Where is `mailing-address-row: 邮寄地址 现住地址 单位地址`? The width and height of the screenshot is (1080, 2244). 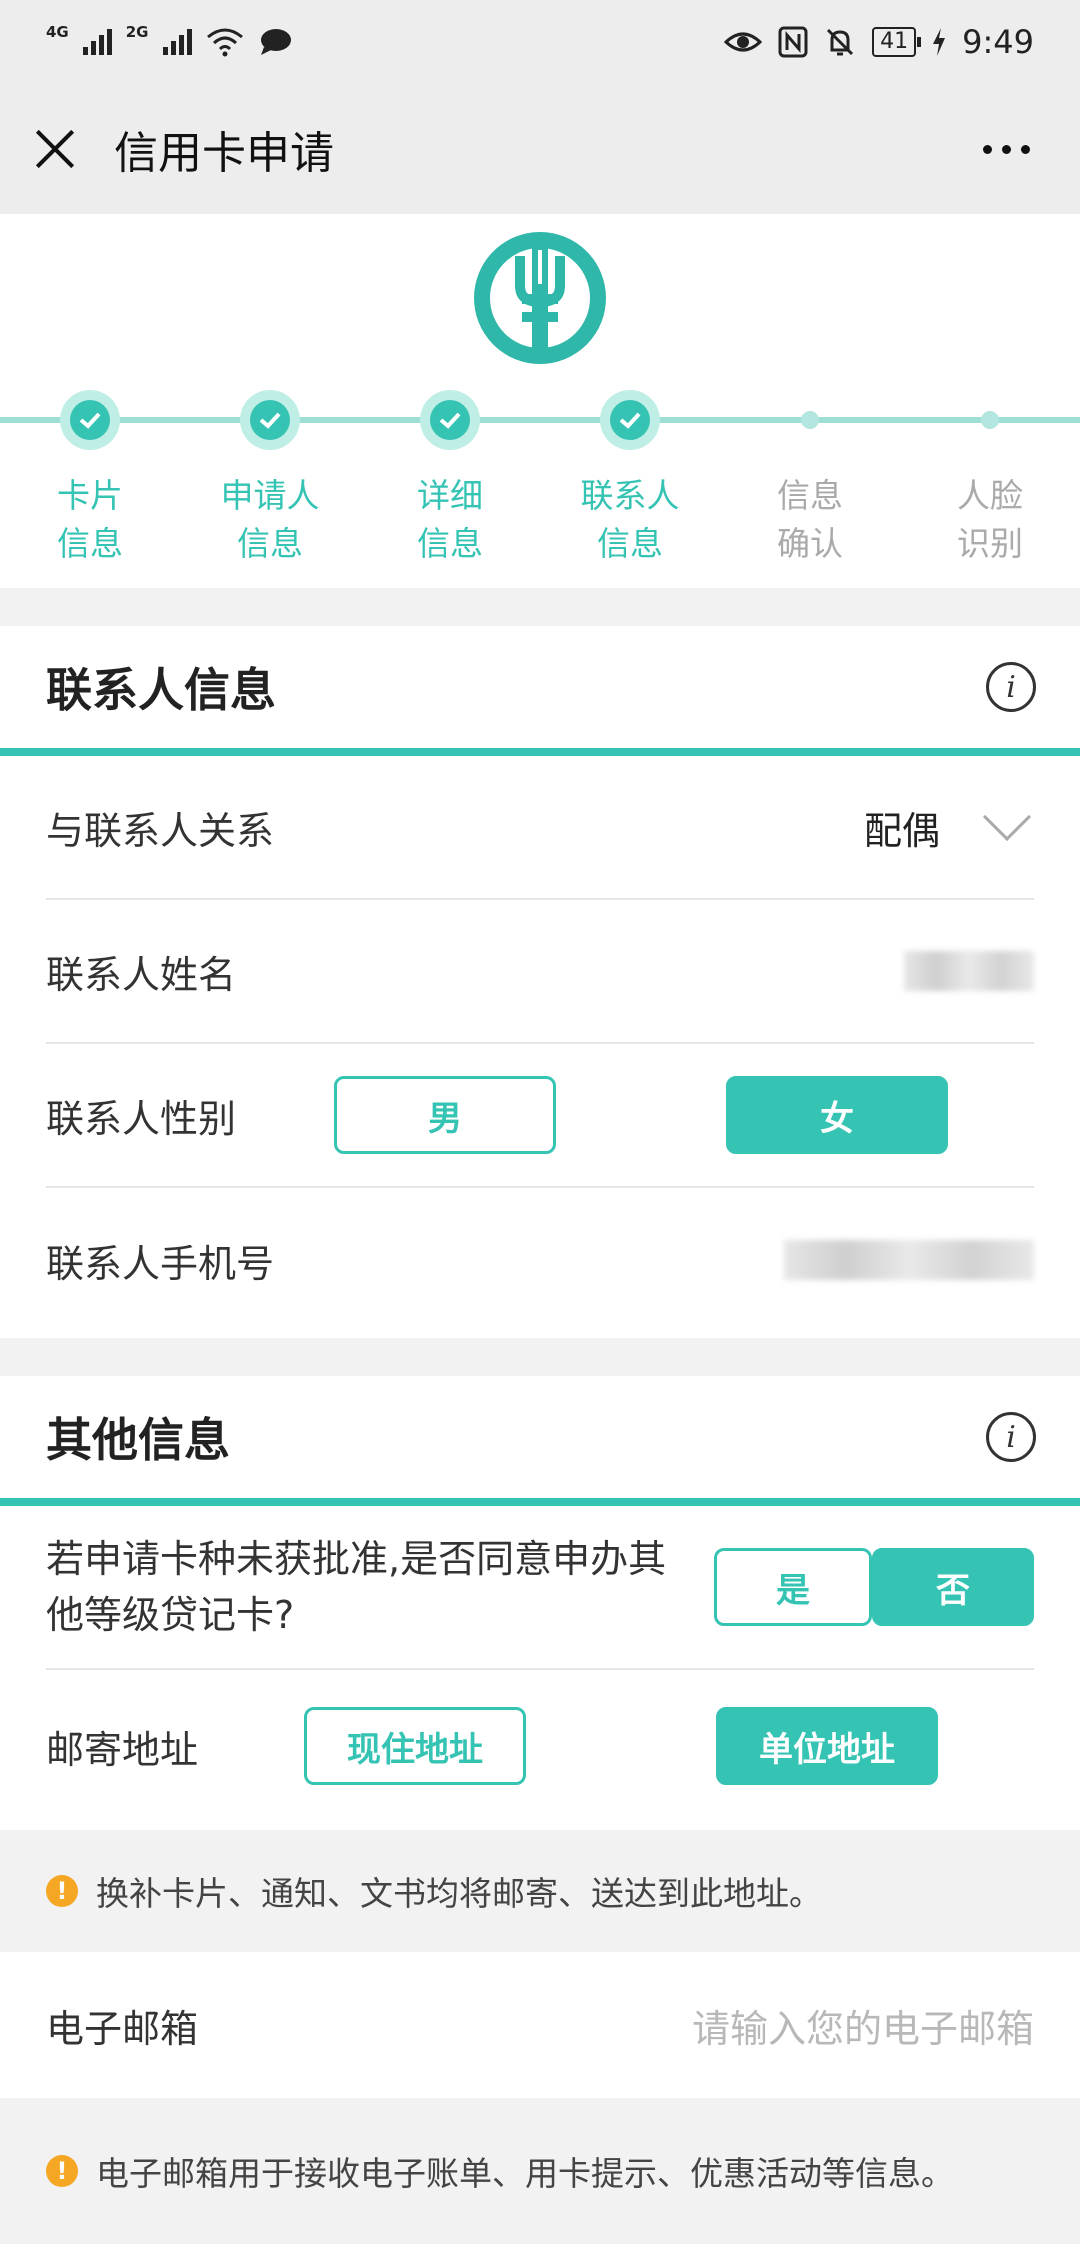
mailing-address-row: 邮寄地址 现住地址 单位地址 is located at coordinates (540, 1746).